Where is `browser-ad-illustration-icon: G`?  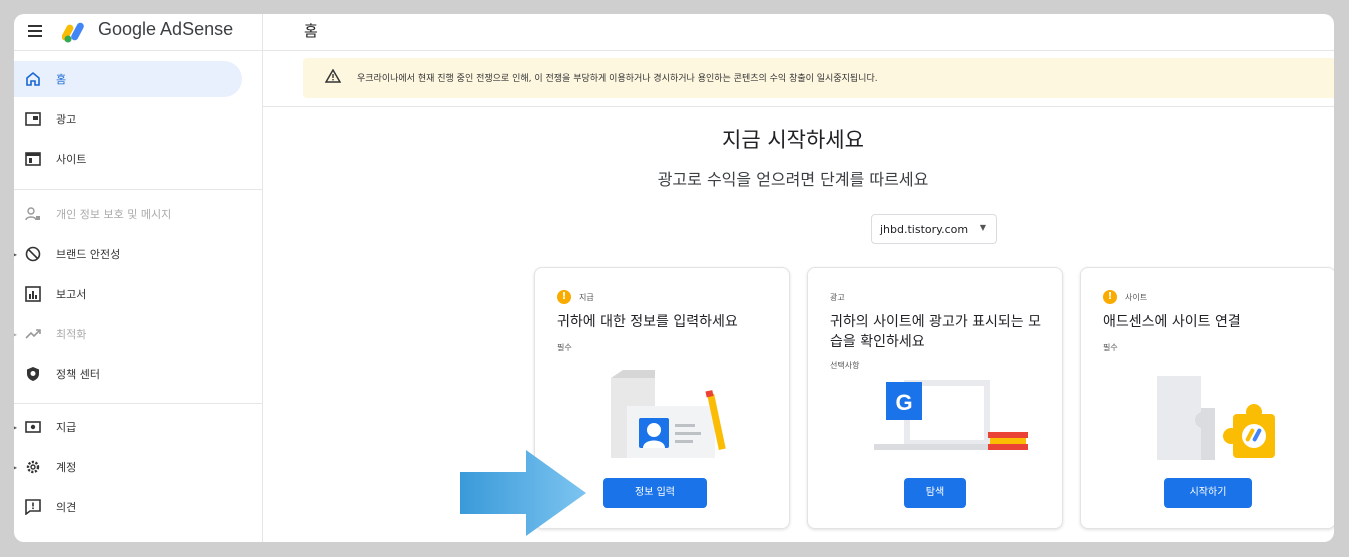 browser-ad-illustration-icon: G is located at coordinates (951, 415).